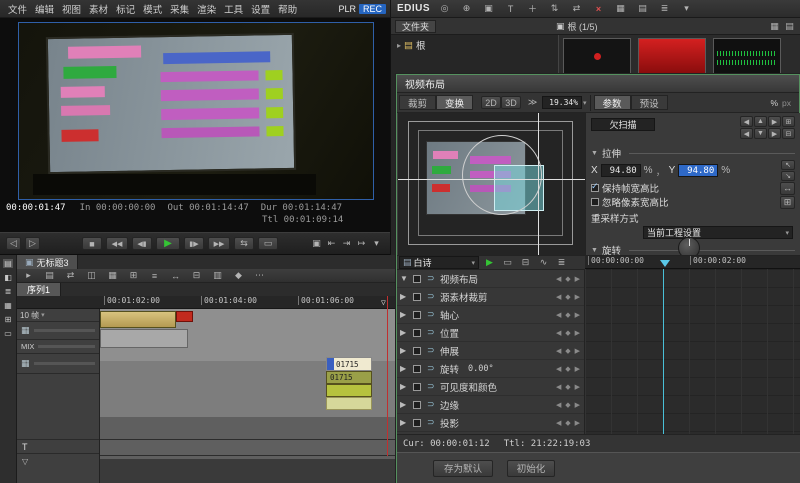 The width and height of the screenshot is (800, 483). What do you see at coordinates (8, 291) in the screenshot?
I see `panel-icon-list: ≣` at bounding box center [8, 291].